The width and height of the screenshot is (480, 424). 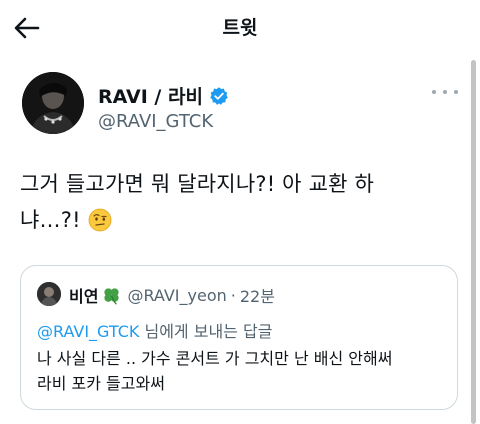 What do you see at coordinates (83, 295) in the screenshot?
I see `quoted-author-name: 비연` at bounding box center [83, 295].